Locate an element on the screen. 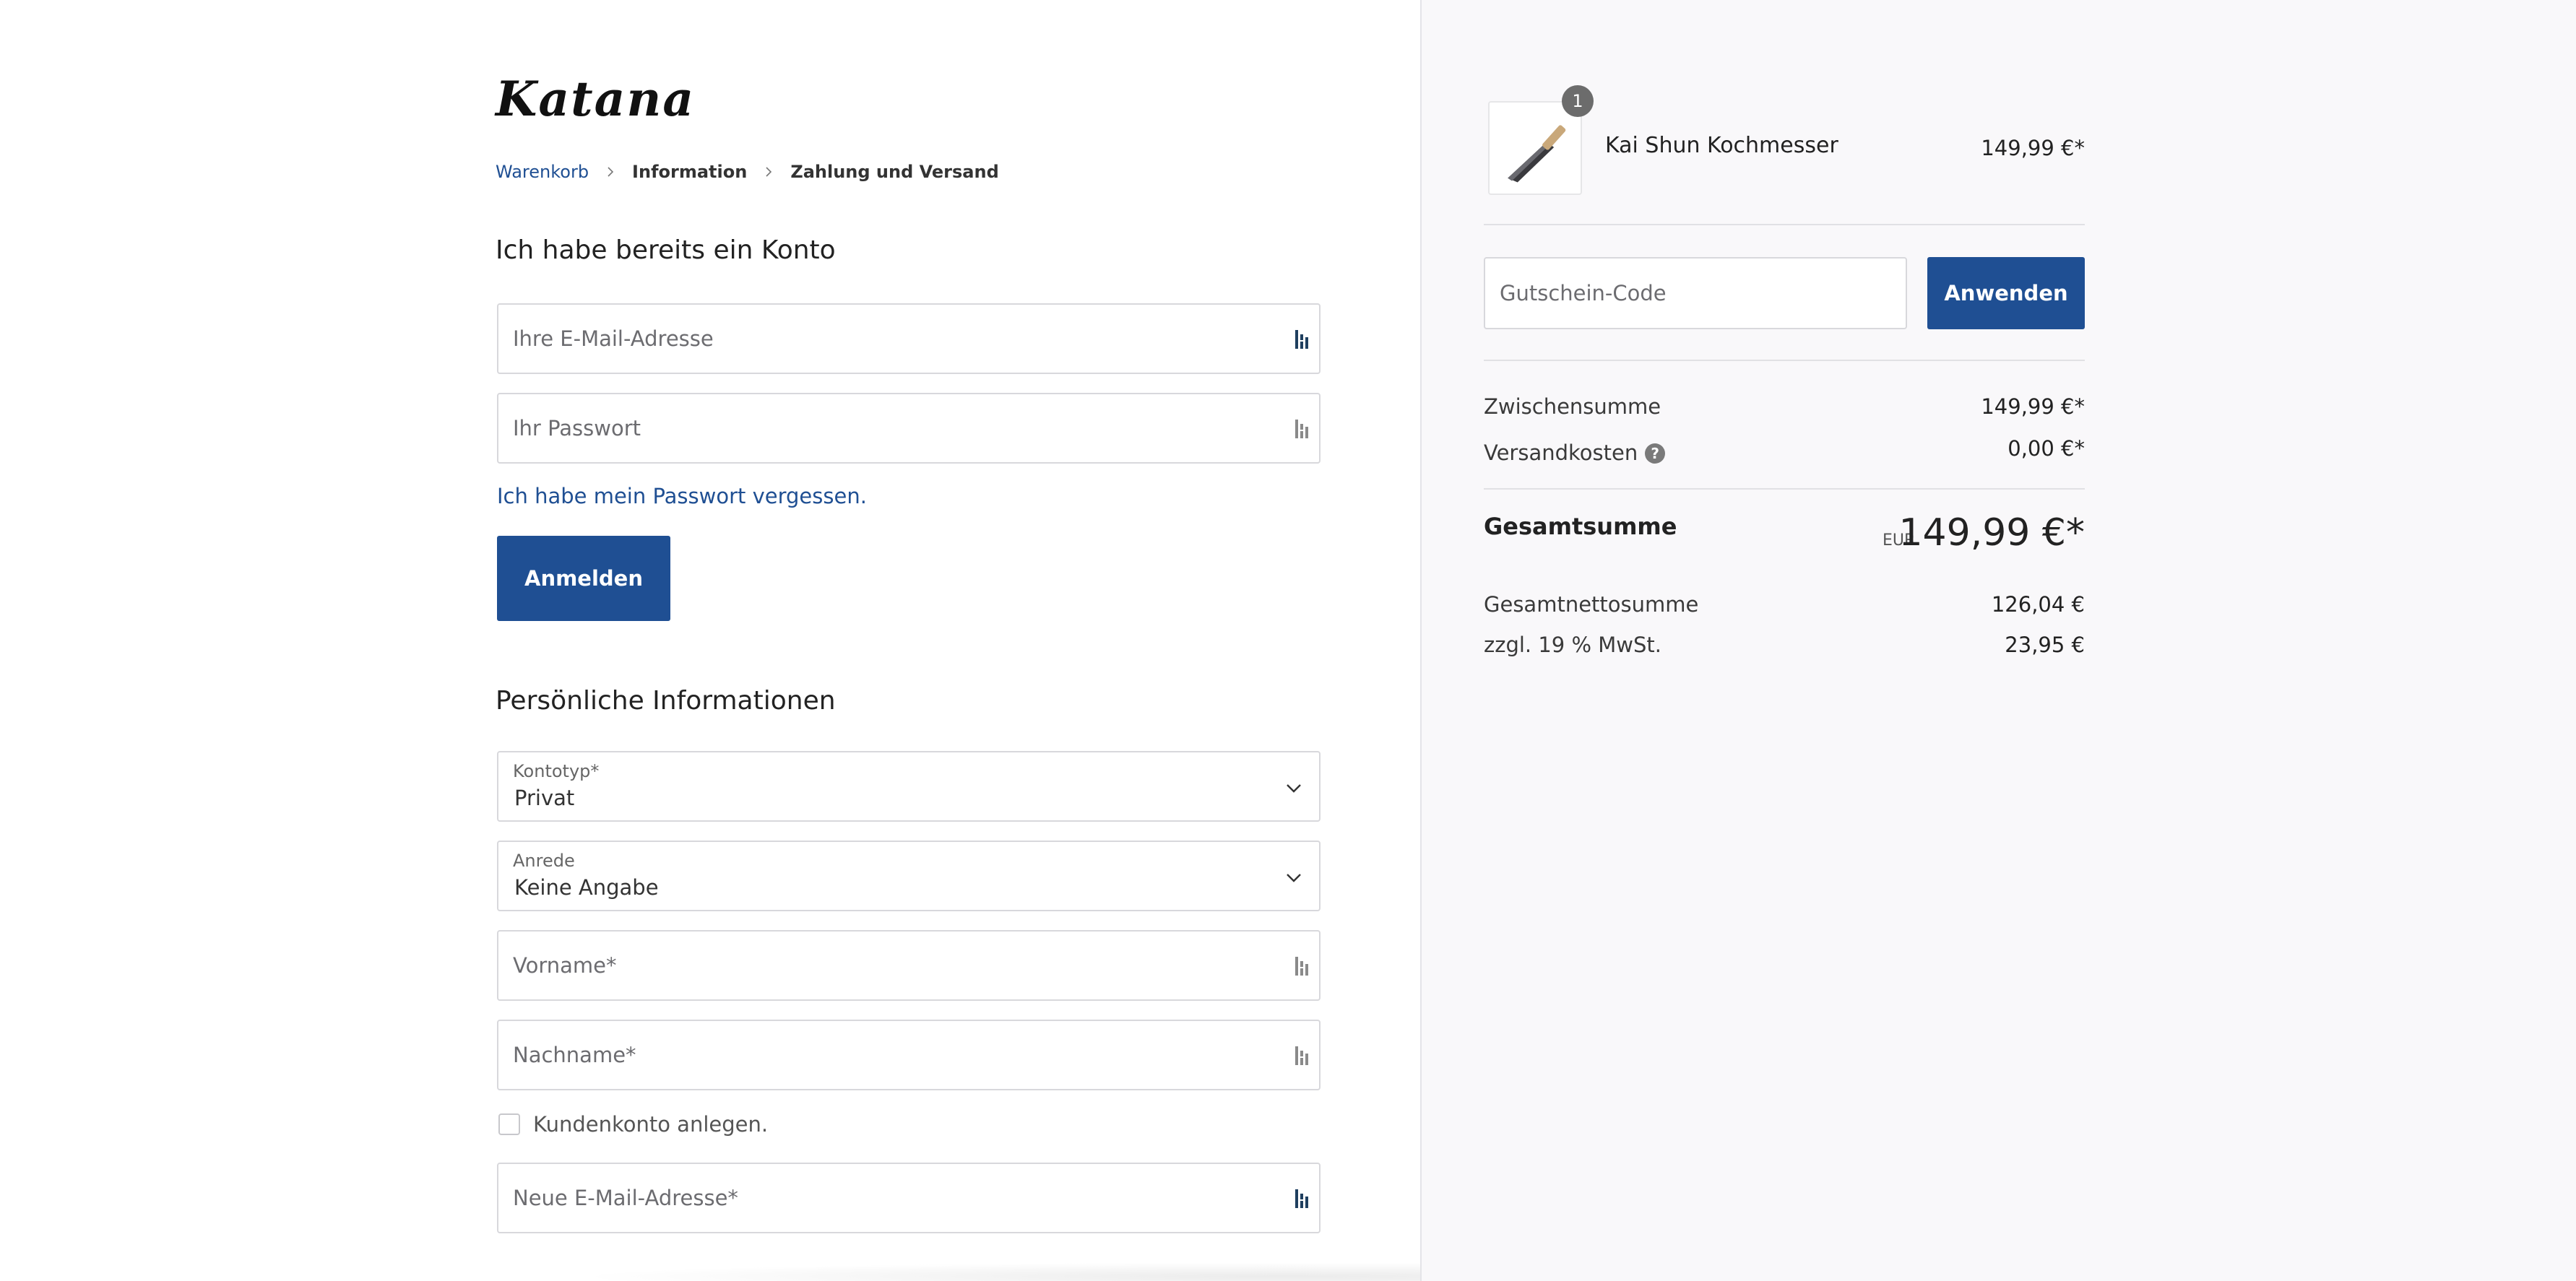  create-account-label: Kundenkonto anlegen. is located at coordinates (650, 1124).